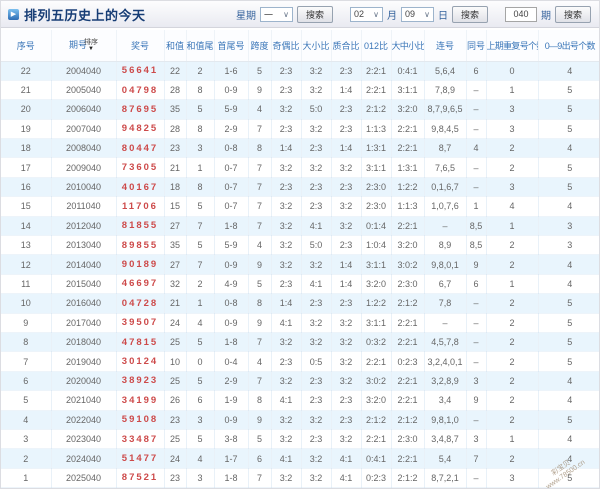 The image size is (600, 489). Describe the element at coordinates (376, 71) in the screenshot. I see `cell-012-ratio: 2:2:1` at that location.